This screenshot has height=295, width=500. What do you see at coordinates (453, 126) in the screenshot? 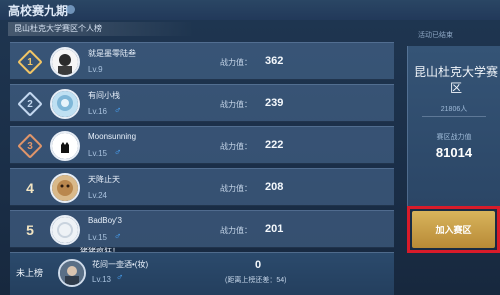
I see `region-card: 昆山杜克大学赛区 21806人 赛区战力值 81014` at bounding box center [453, 126].